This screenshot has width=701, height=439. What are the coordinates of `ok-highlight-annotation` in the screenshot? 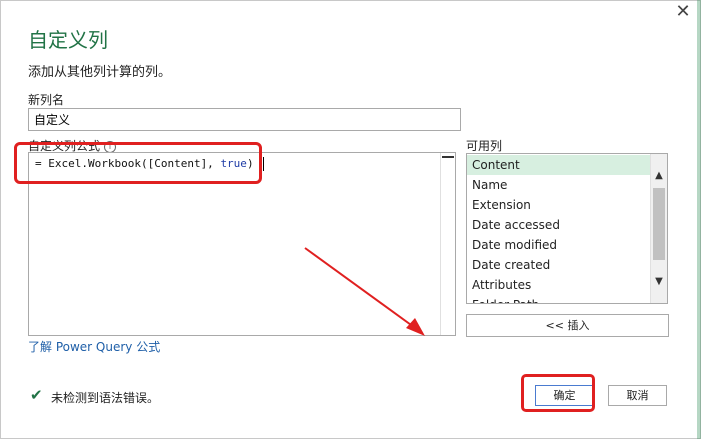 It's located at (558, 393).